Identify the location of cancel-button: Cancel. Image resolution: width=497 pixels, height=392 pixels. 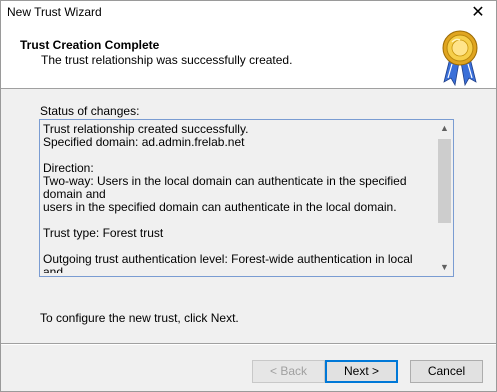
(446, 371).